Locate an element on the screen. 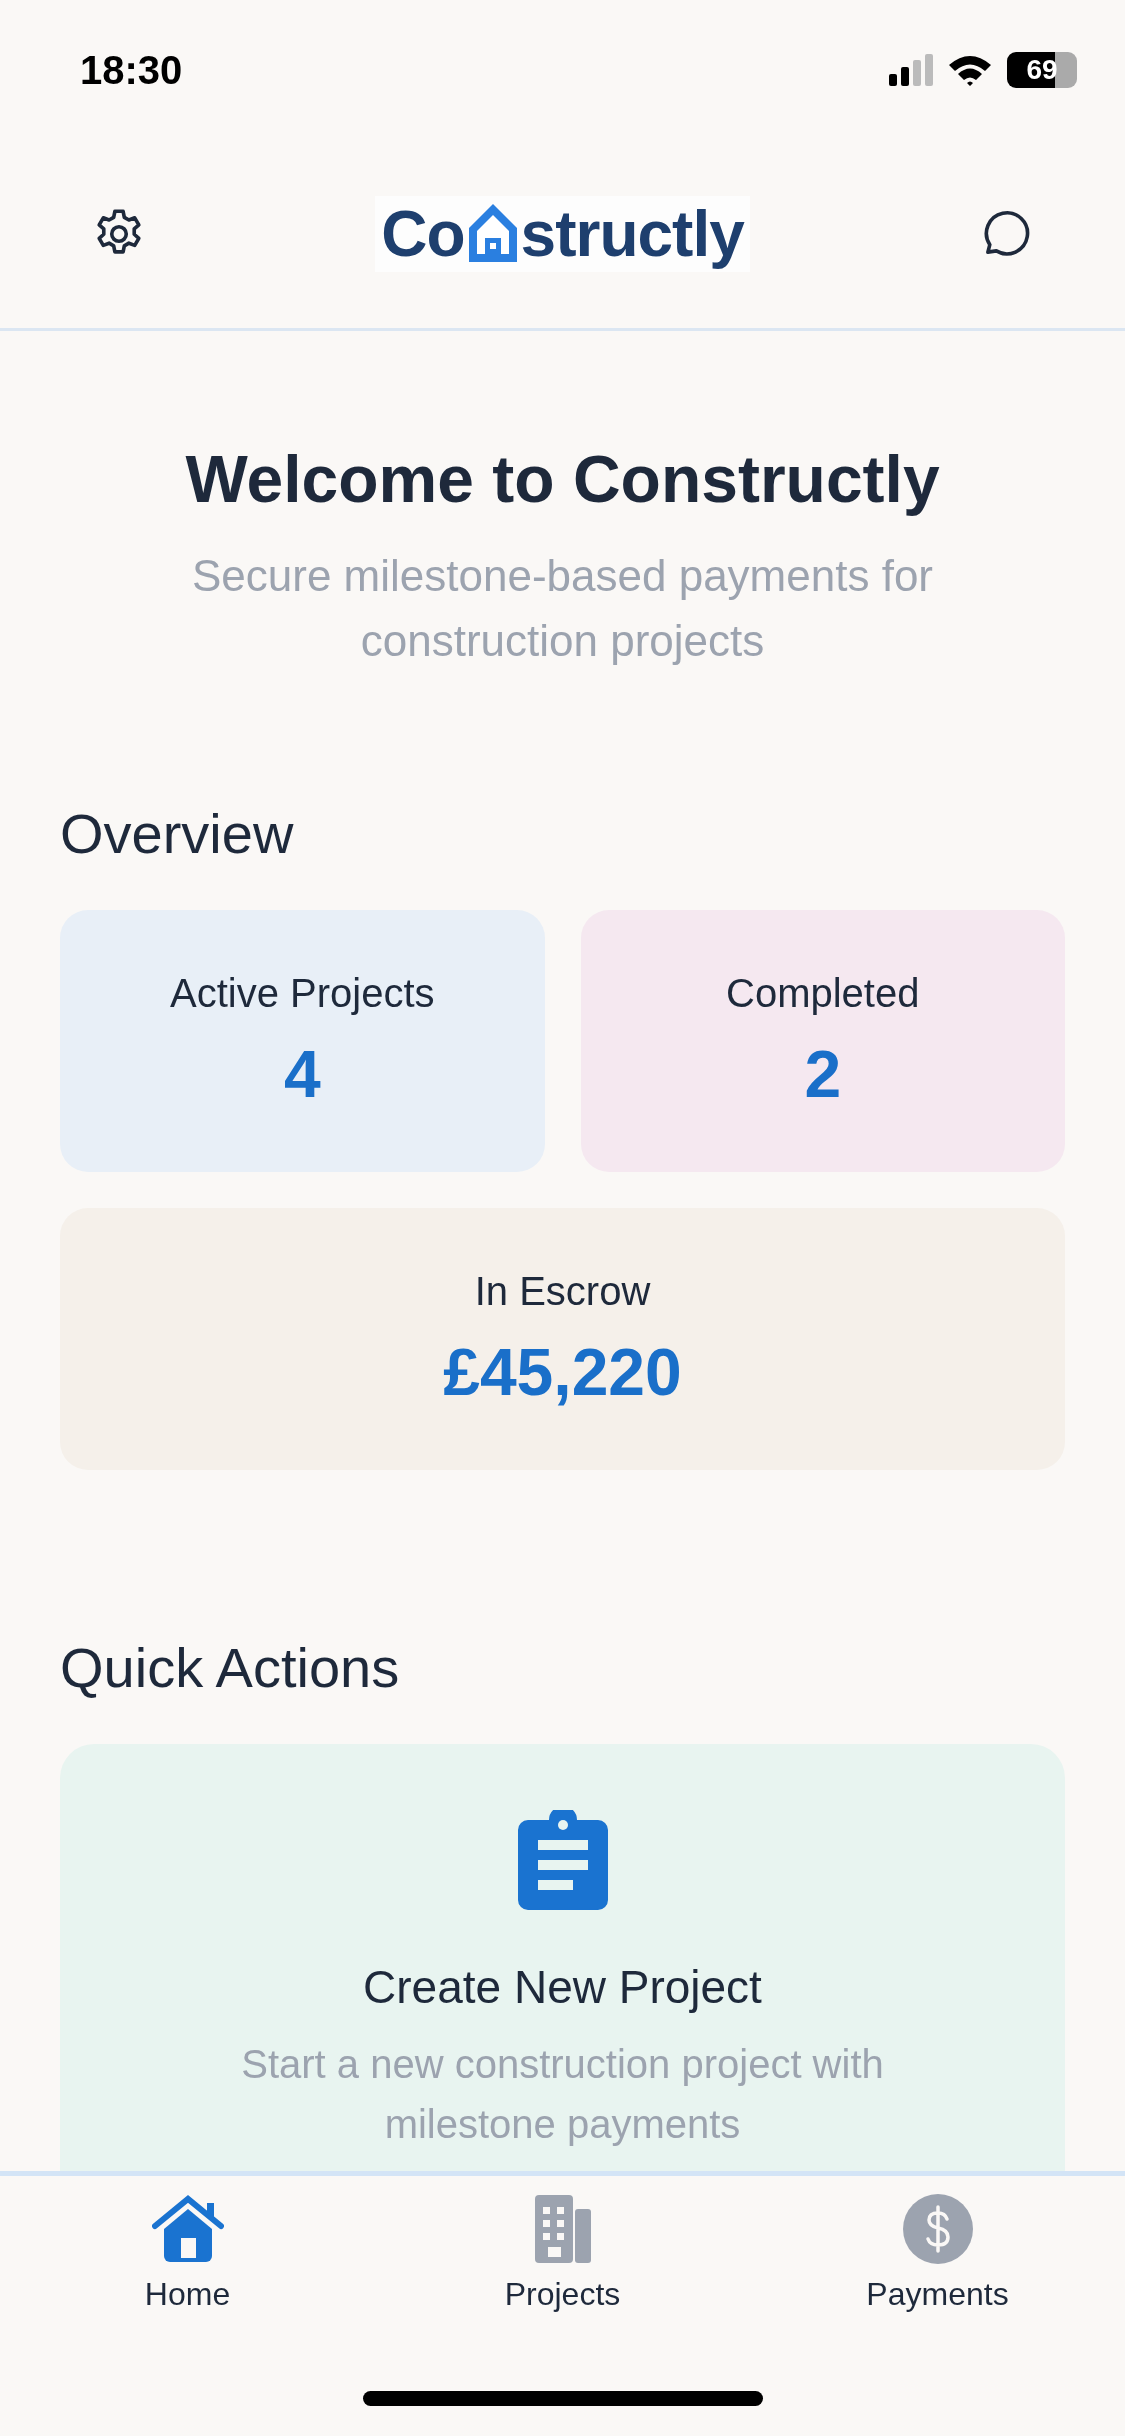 The height and width of the screenshot is (2436, 1125). section-heading: Overview is located at coordinates (177, 833).